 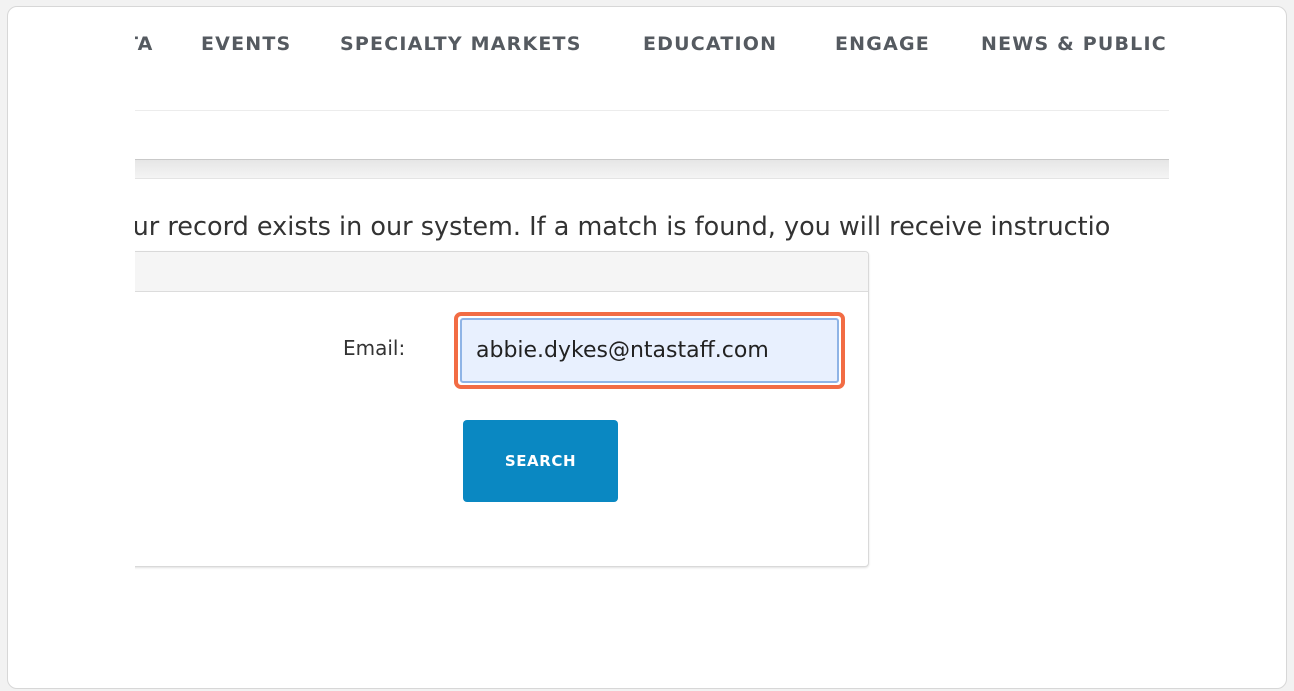 I want to click on nav-item-engage: ENGAGE, so click(x=882, y=44).